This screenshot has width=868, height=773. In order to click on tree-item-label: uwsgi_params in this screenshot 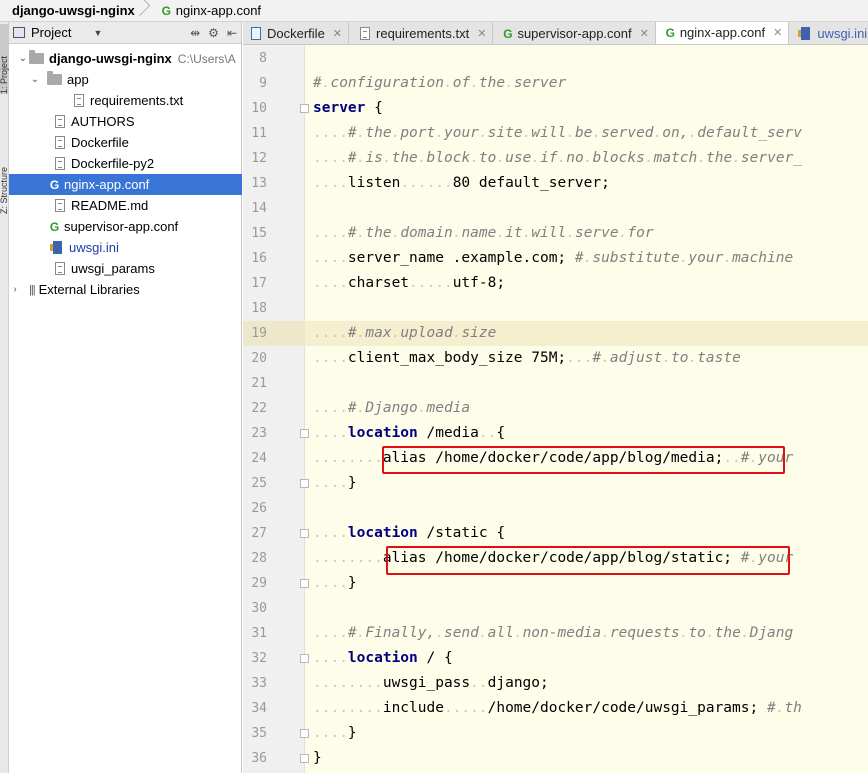, I will do `click(113, 268)`.